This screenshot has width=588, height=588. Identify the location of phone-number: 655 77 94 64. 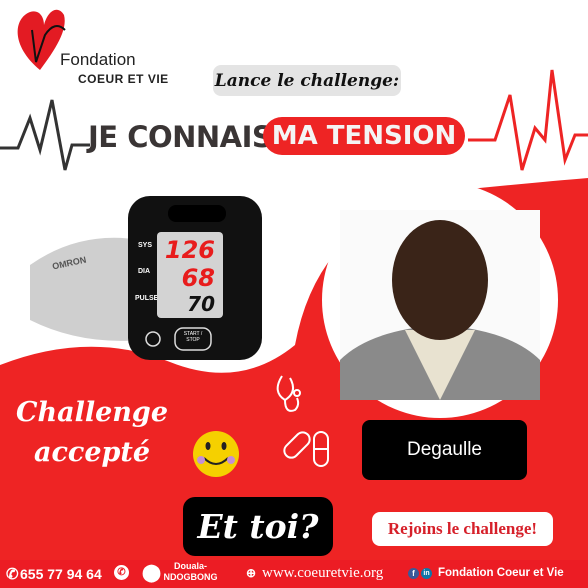
(61, 574).